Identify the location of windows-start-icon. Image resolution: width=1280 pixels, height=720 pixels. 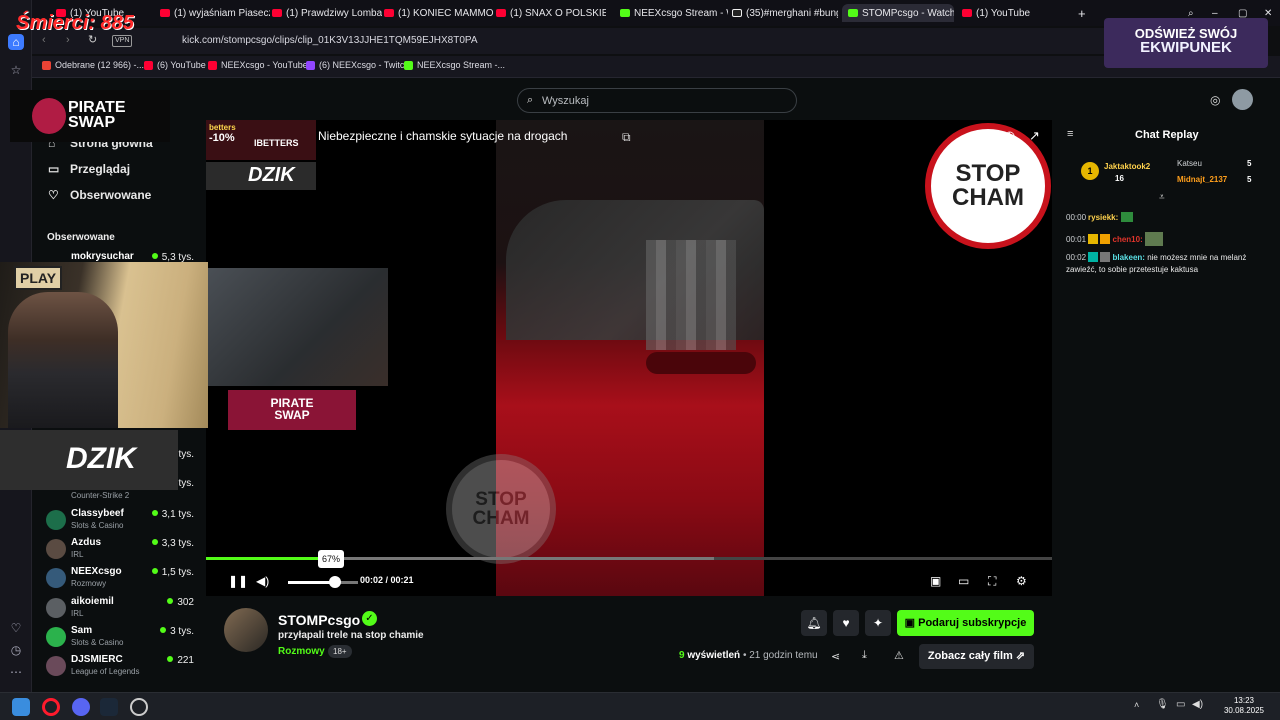
(21, 707).